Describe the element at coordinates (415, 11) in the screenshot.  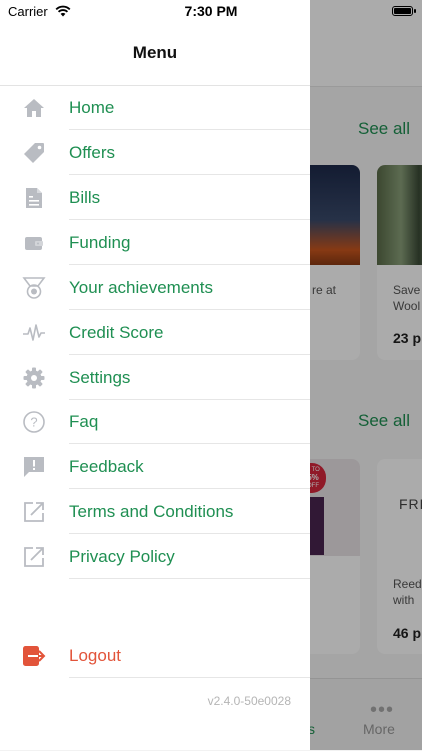
I see `battery-tip` at that location.